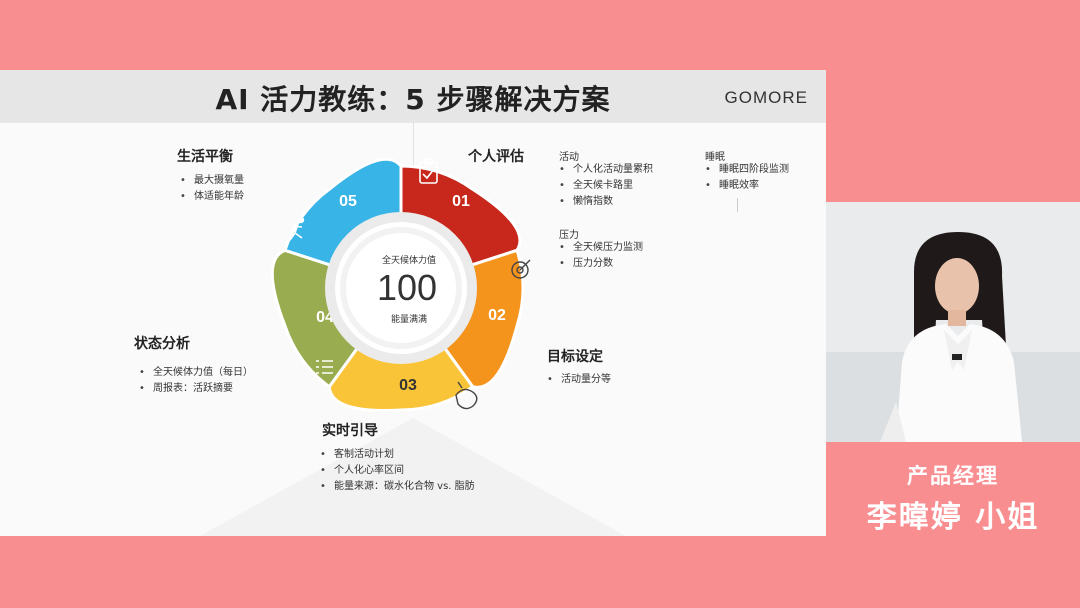 The height and width of the screenshot is (608, 1080). Describe the element at coordinates (348, 201) in the screenshot. I see `petal-number-05: 05` at that location.